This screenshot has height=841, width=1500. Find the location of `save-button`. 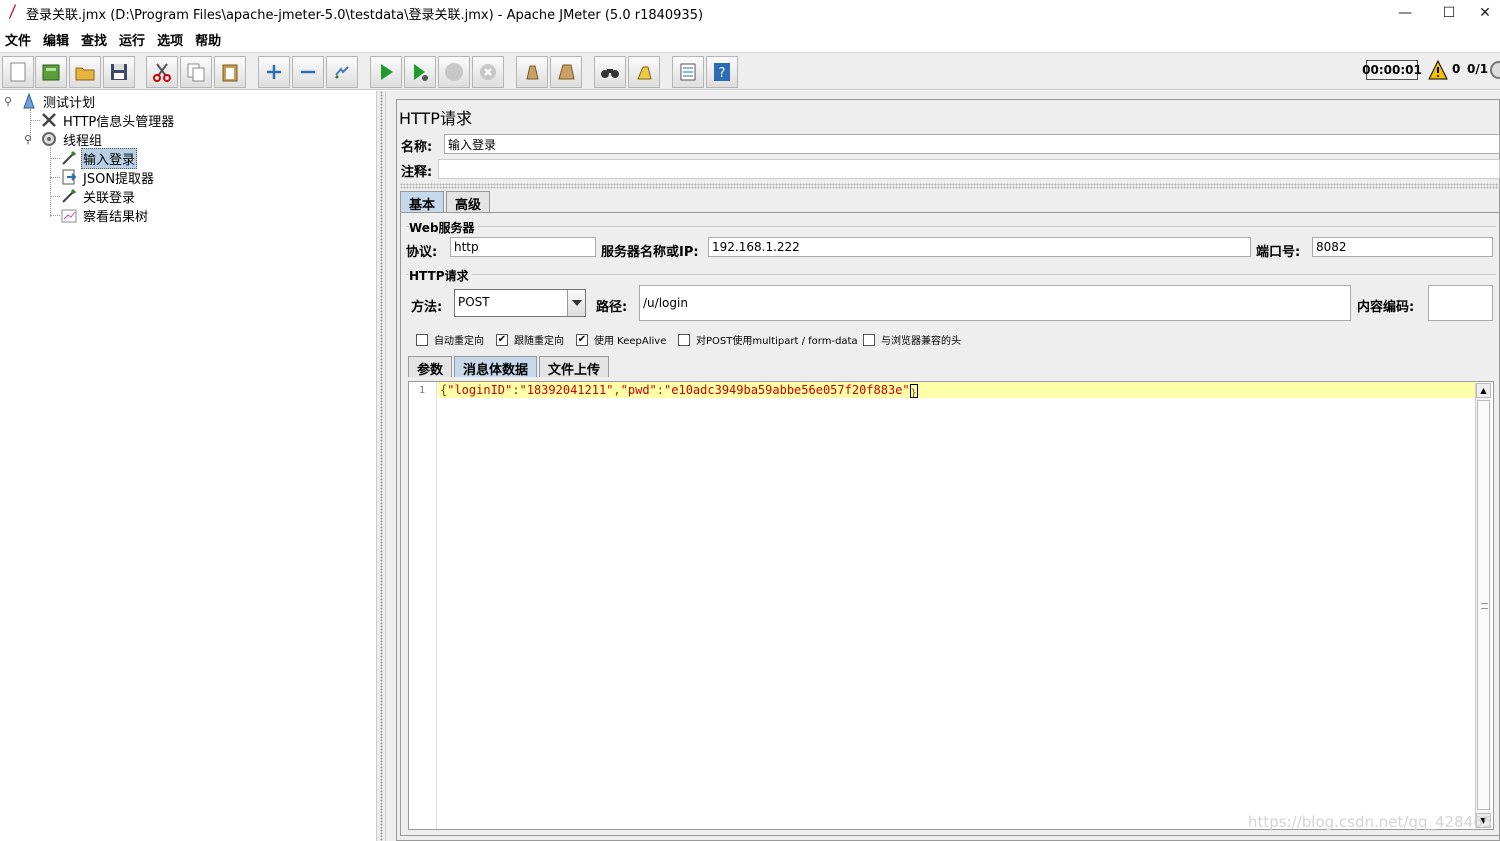

save-button is located at coordinates (119, 72).